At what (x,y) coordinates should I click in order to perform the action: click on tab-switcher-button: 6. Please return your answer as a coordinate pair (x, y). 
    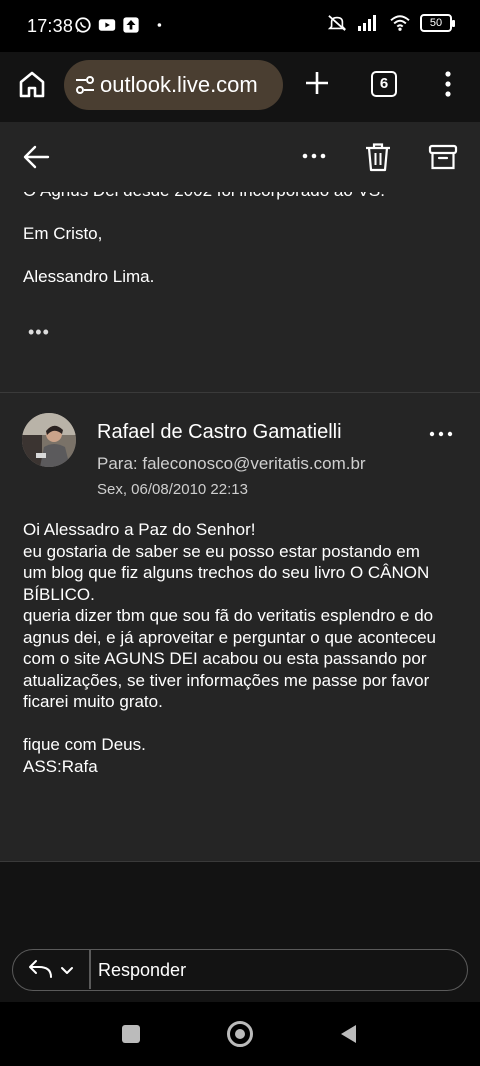
    Looking at the image, I should click on (384, 84).